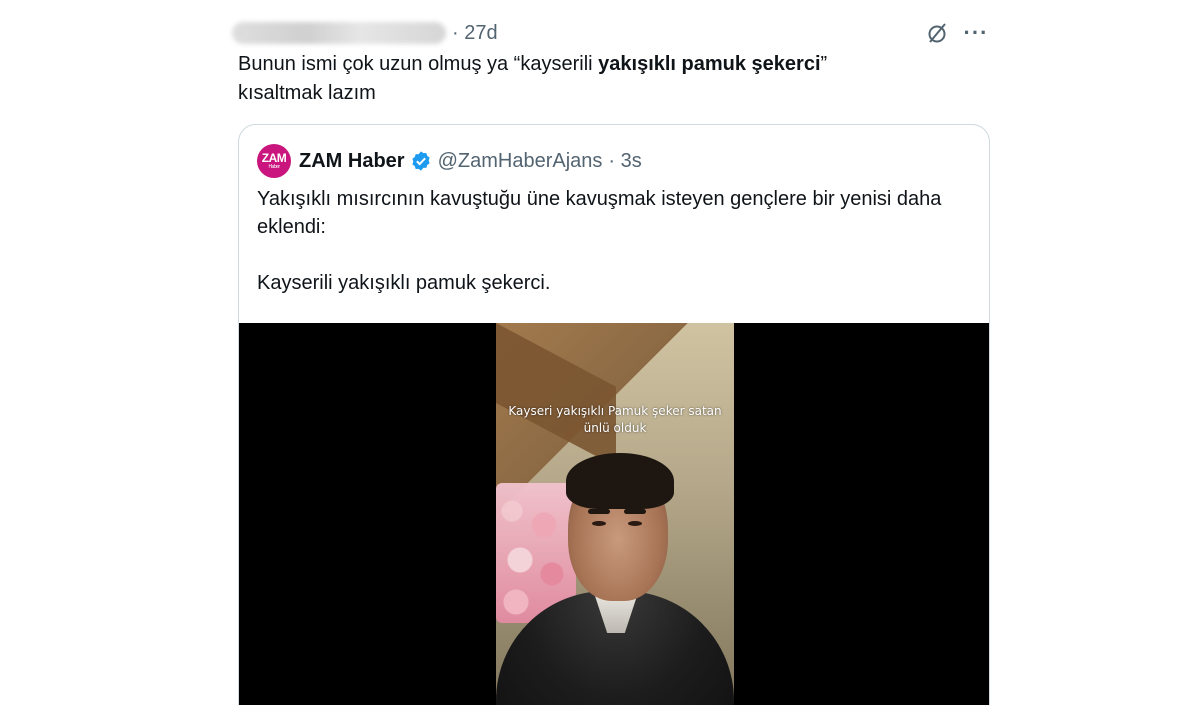 The image size is (1200, 705). I want to click on quoted-author-name: ZAM Haber, so click(352, 161).